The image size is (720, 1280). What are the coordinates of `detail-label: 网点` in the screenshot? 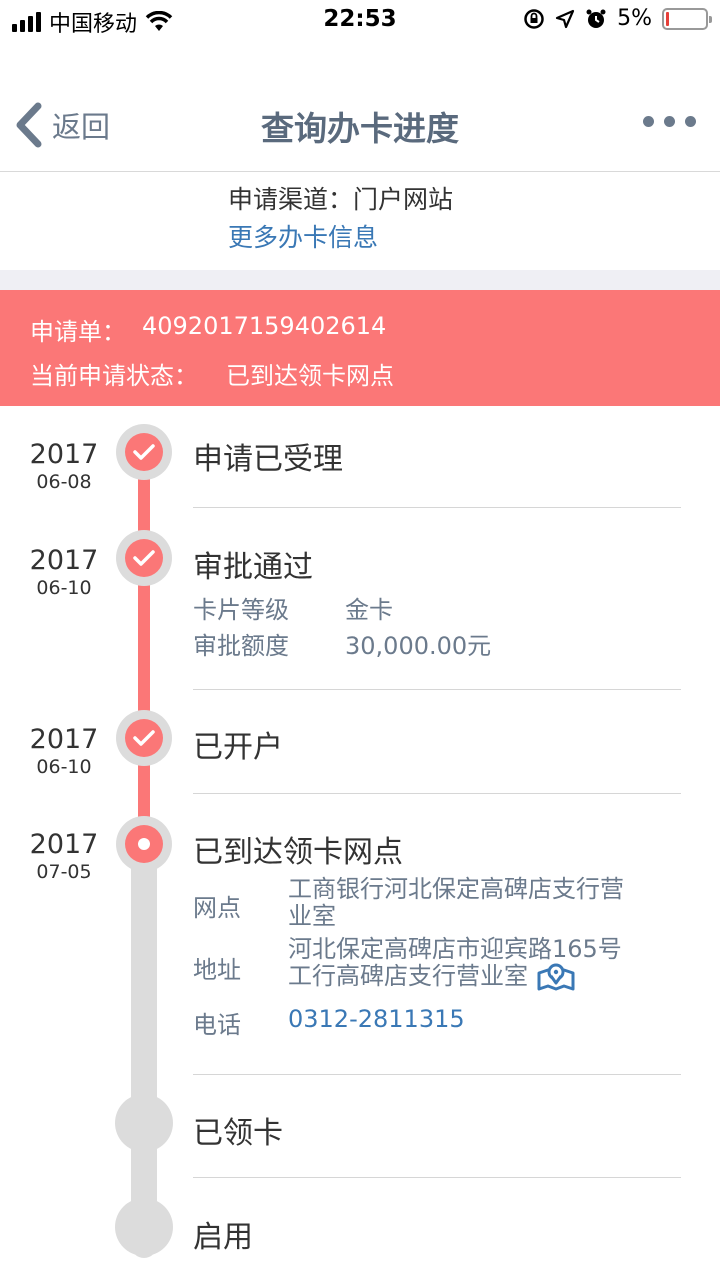 It's located at (217, 908).